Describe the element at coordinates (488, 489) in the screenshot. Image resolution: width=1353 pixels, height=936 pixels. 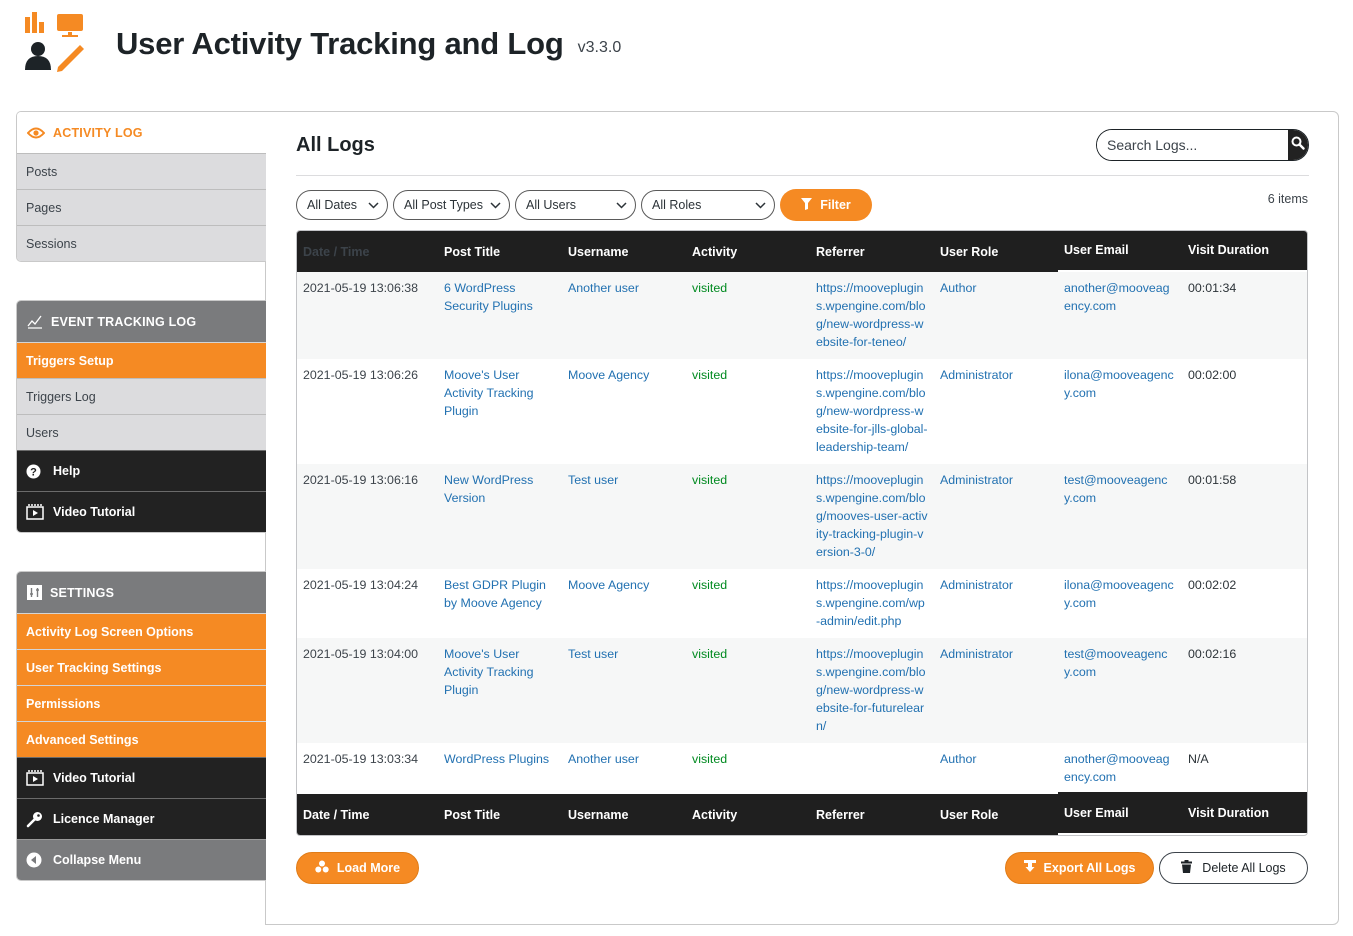
I see `cell-post-title-text: New WordPress Version` at that location.